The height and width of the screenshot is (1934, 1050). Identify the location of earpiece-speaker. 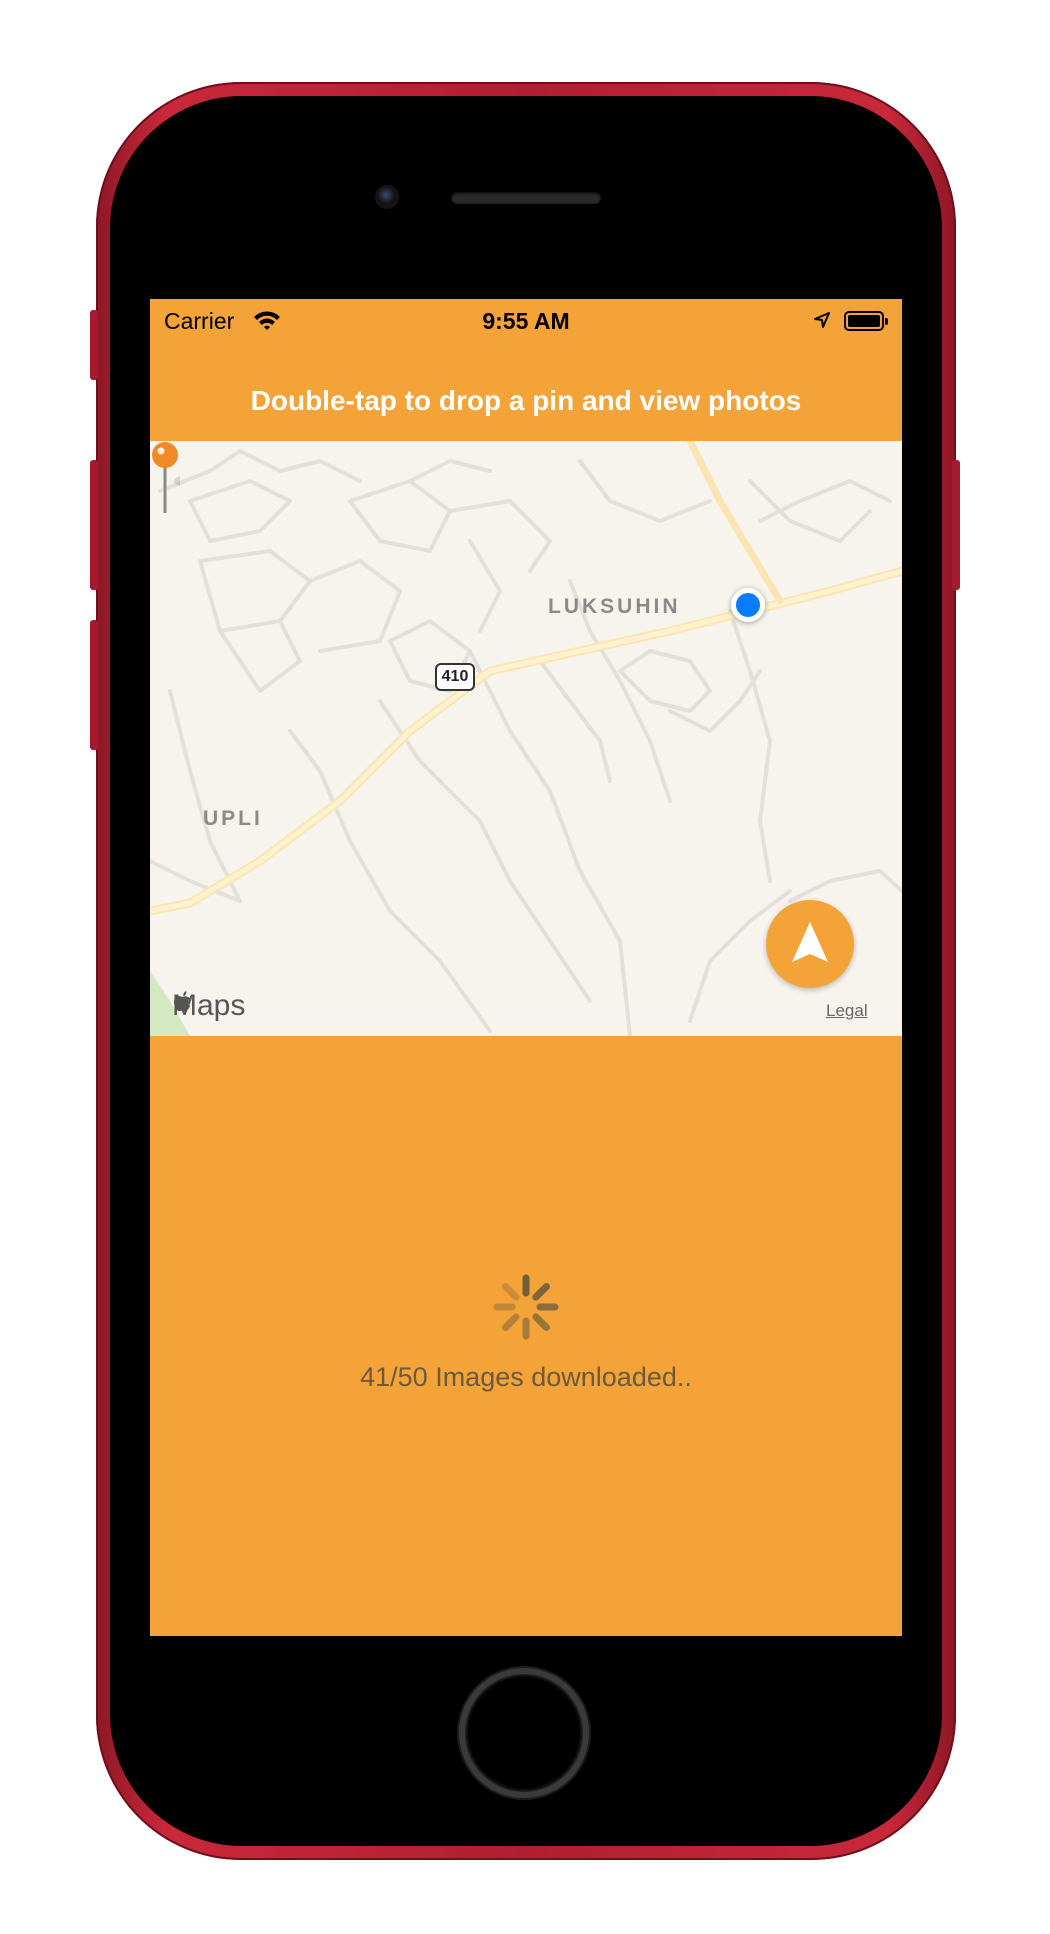
(526, 198).